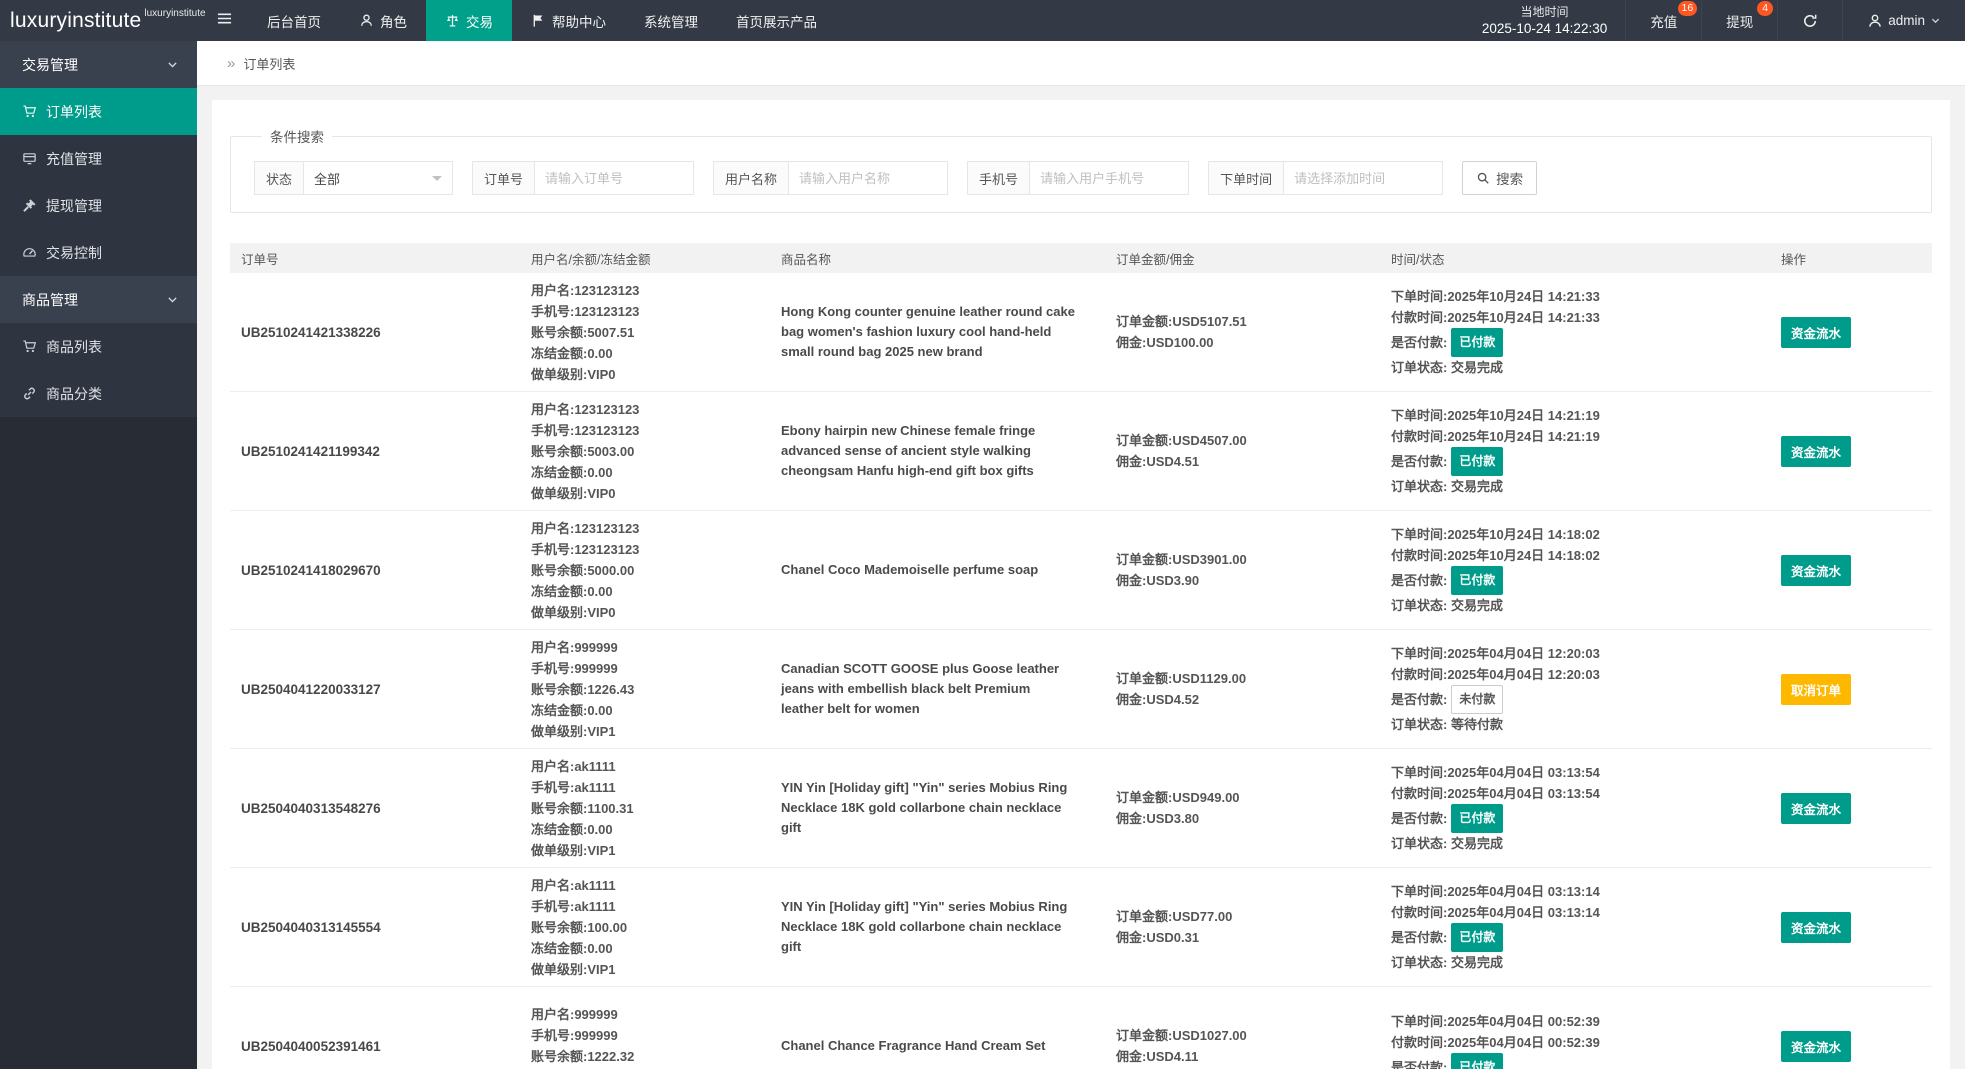 The image size is (1965, 1069). What do you see at coordinates (1418, 259) in the screenshot?
I see `col-time-status: 时间/状态` at bounding box center [1418, 259].